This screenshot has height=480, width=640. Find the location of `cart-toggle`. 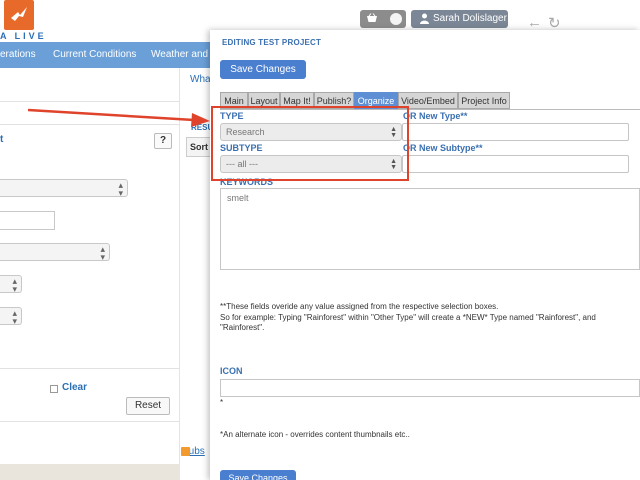

cart-toggle is located at coordinates (383, 19).